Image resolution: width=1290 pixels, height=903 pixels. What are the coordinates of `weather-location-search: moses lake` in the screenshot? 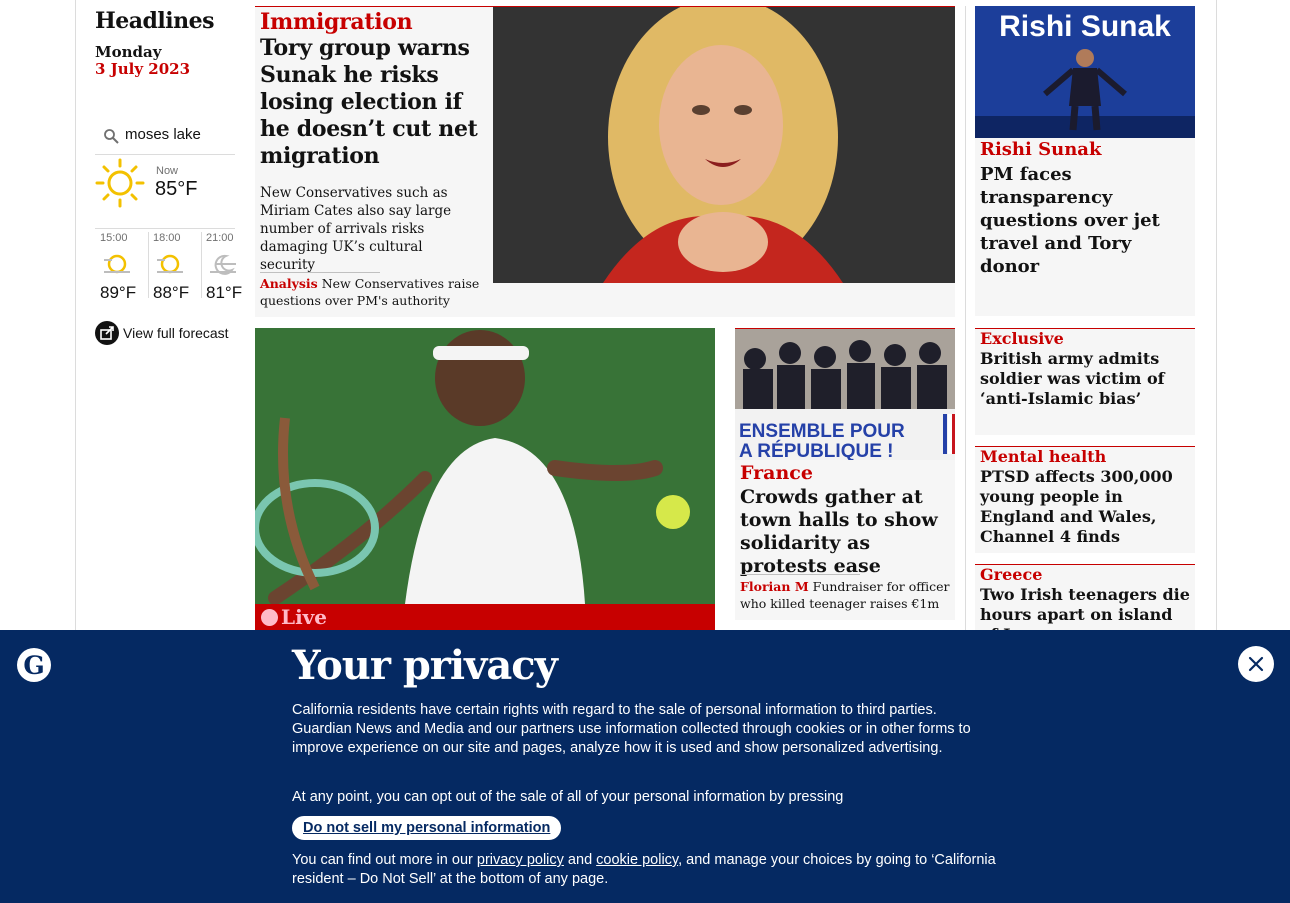 It's located at (165, 137).